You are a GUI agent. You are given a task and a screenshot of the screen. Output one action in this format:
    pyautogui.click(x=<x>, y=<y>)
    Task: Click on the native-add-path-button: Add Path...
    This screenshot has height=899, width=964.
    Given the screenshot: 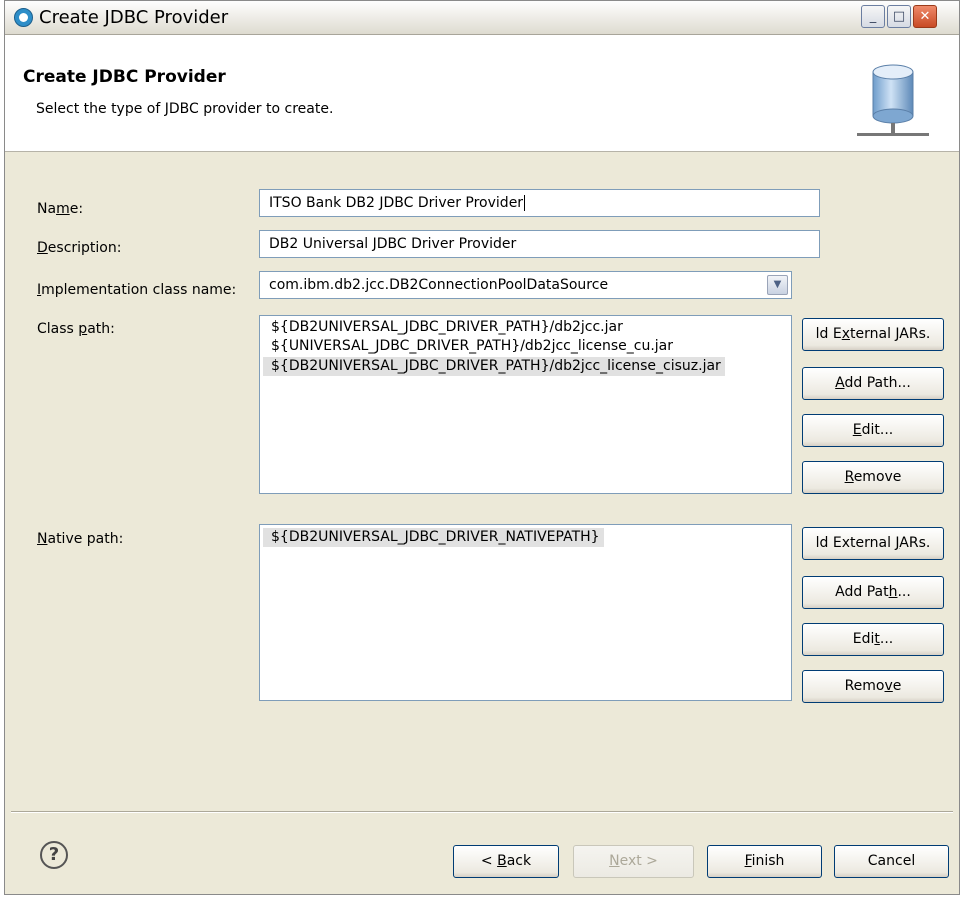 What is the action you would take?
    pyautogui.click(x=873, y=592)
    